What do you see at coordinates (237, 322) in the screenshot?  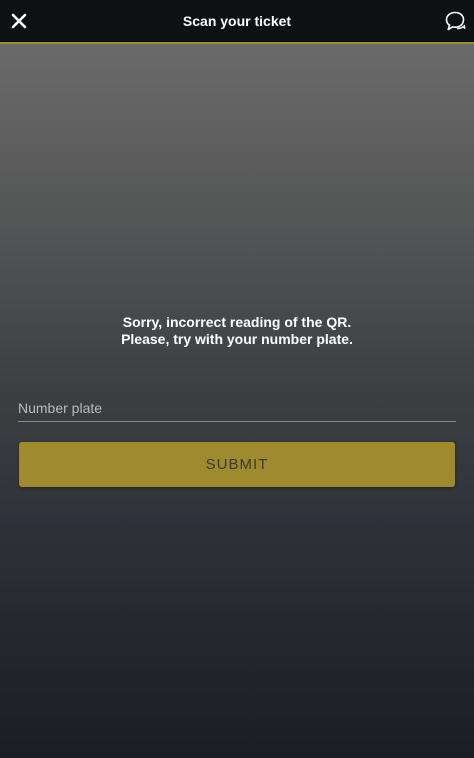 I see `error-message-line1: Sorry, incorrect reading of the QR.` at bounding box center [237, 322].